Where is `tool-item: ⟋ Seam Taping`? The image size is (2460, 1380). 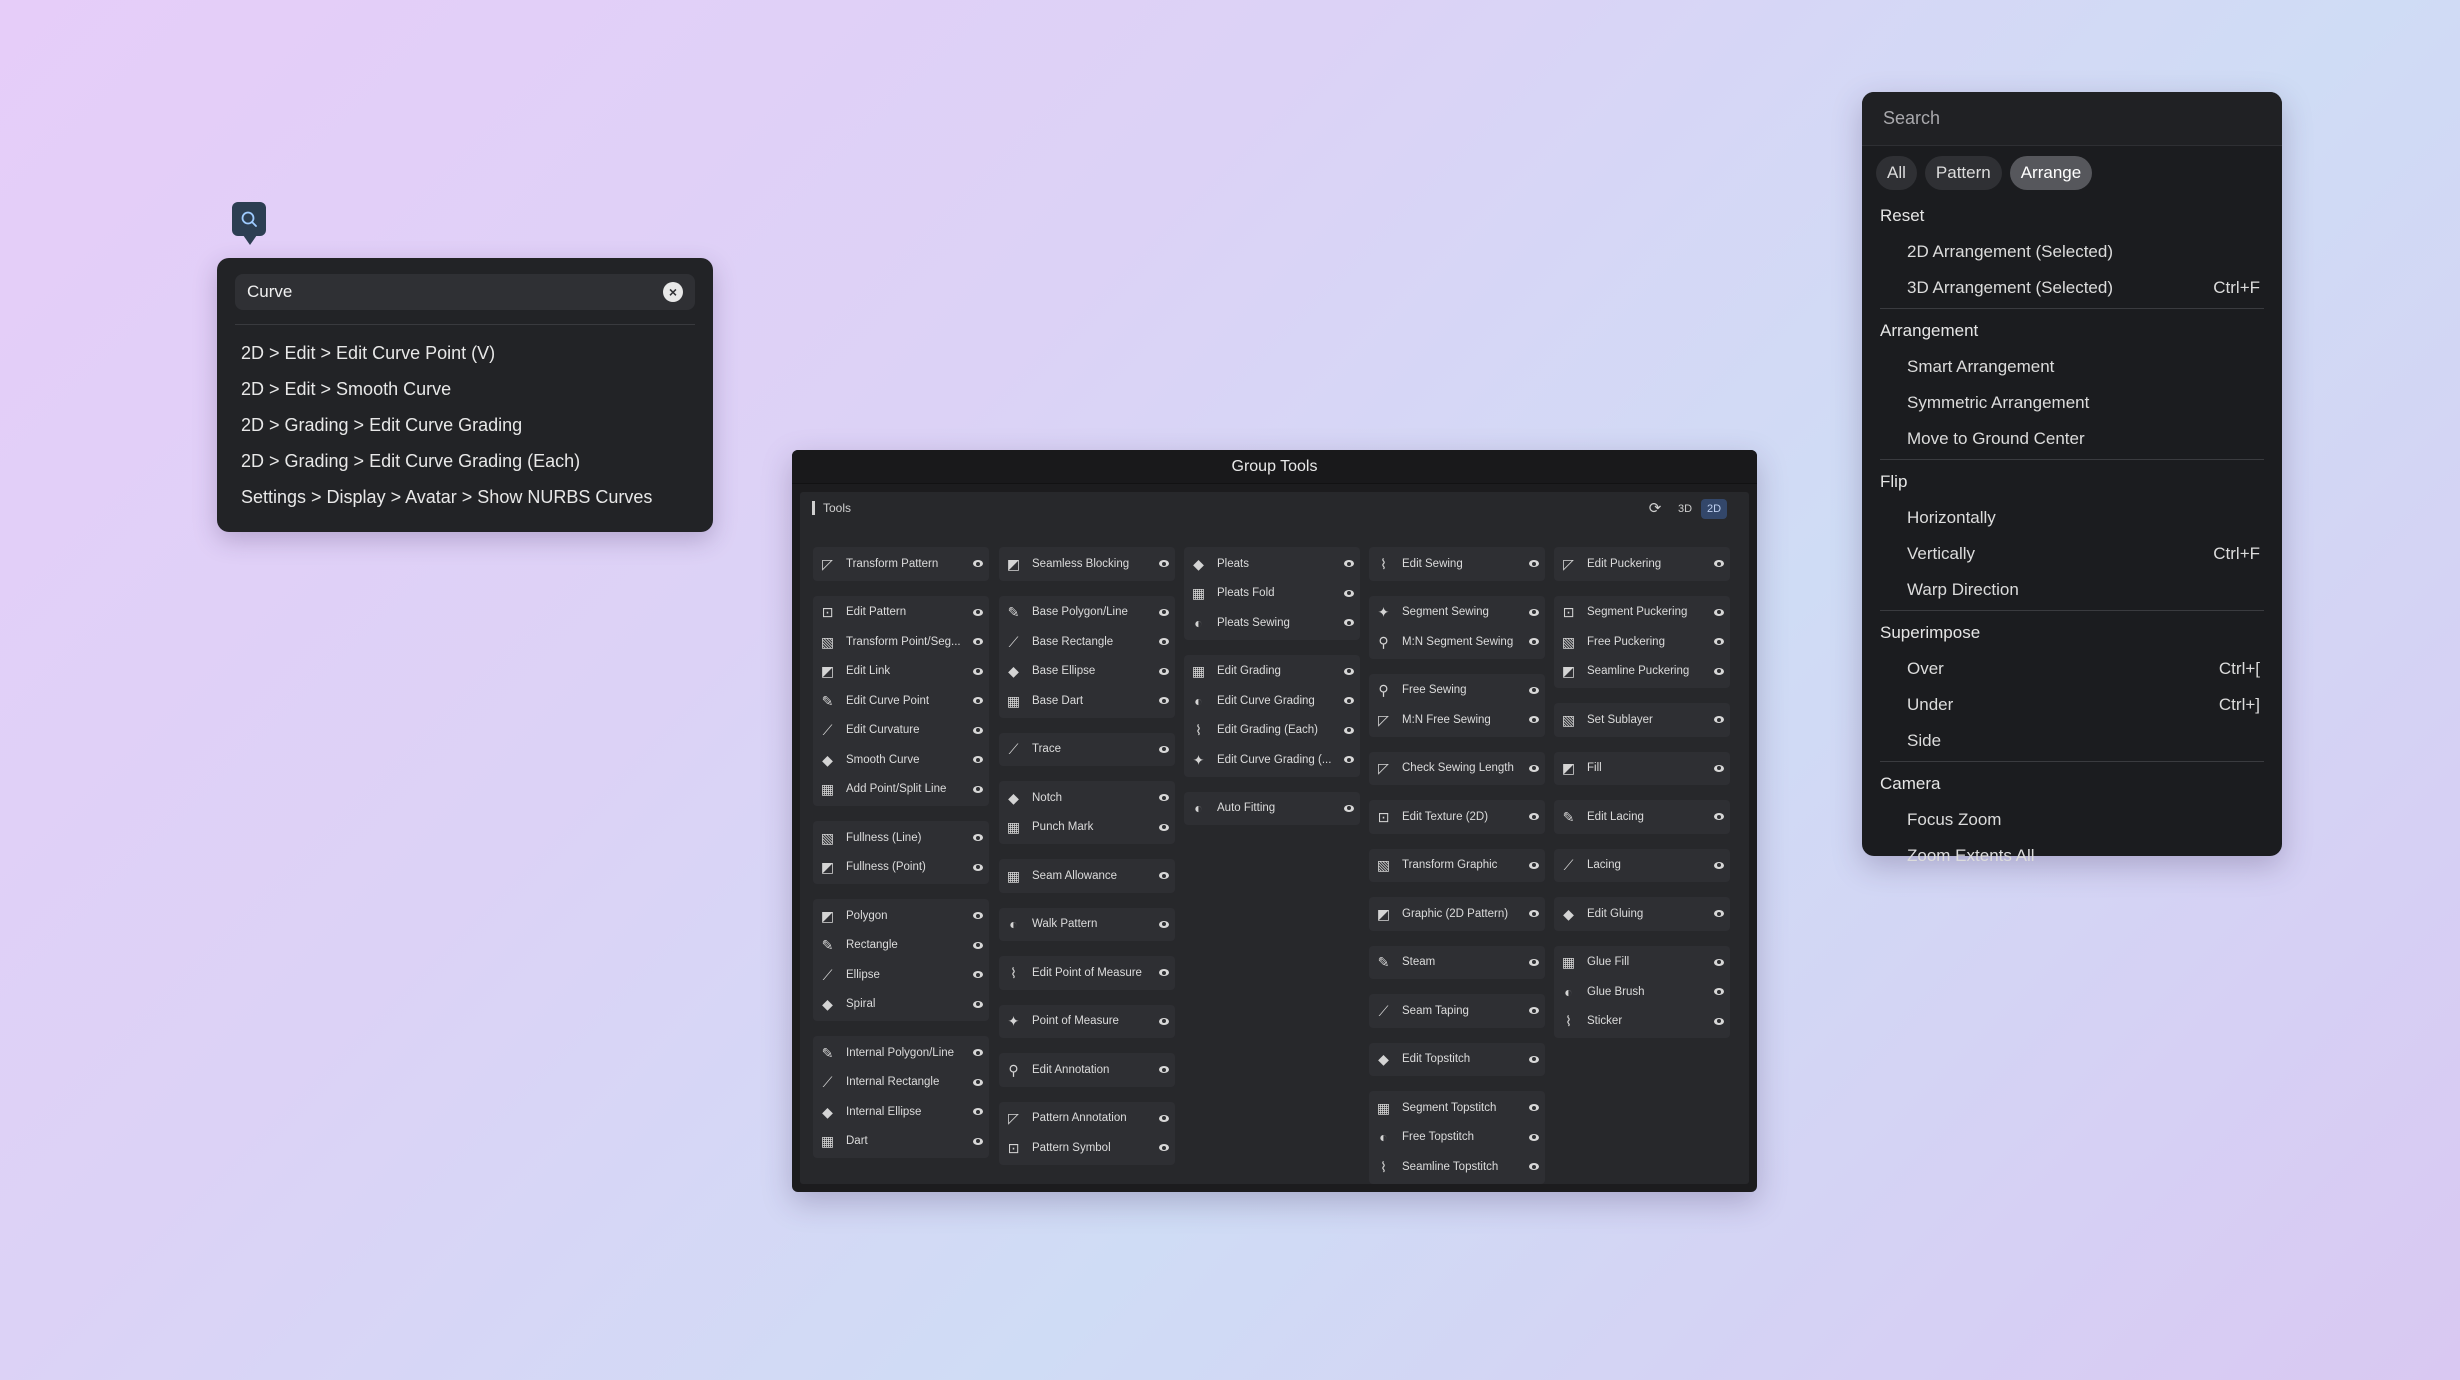
tool-item: ⟋ Seam Taping is located at coordinates (1457, 1011).